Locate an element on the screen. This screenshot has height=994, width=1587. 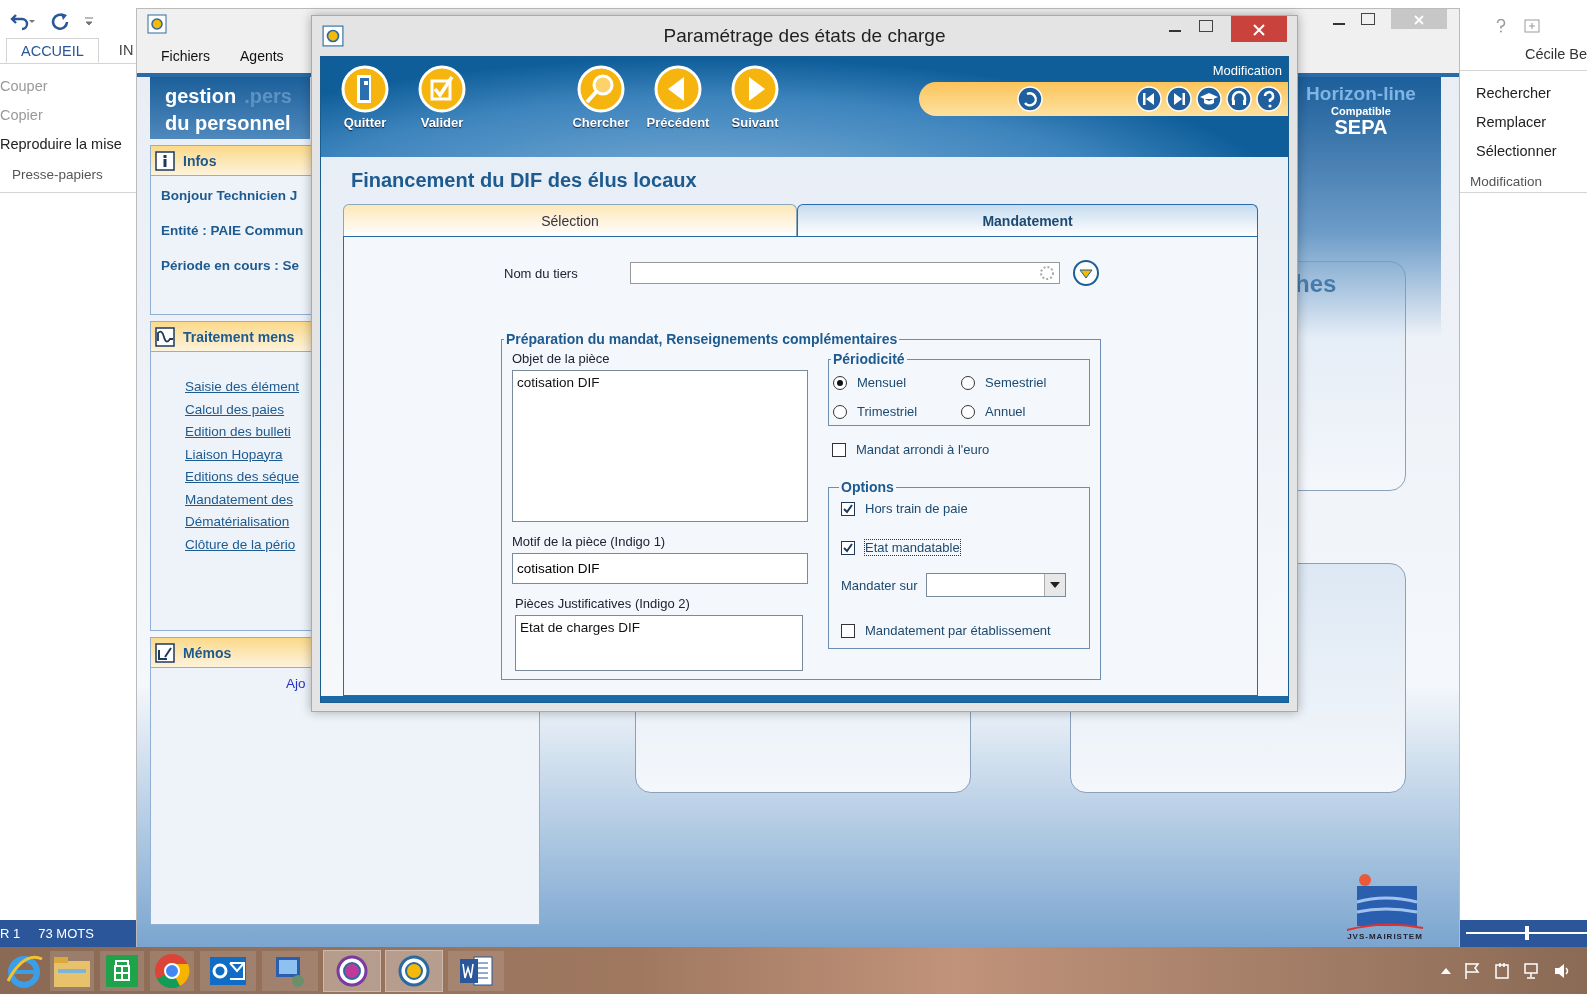
close-icon is located at coordinates (1259, 30).